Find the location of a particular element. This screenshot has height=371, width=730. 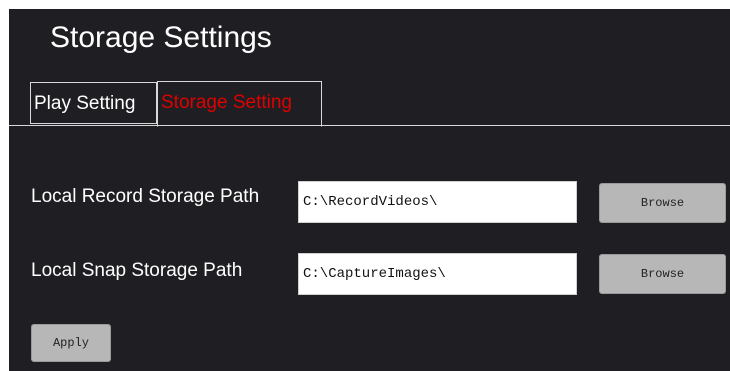

snap-path-browse-button: Browse is located at coordinates (662, 274).